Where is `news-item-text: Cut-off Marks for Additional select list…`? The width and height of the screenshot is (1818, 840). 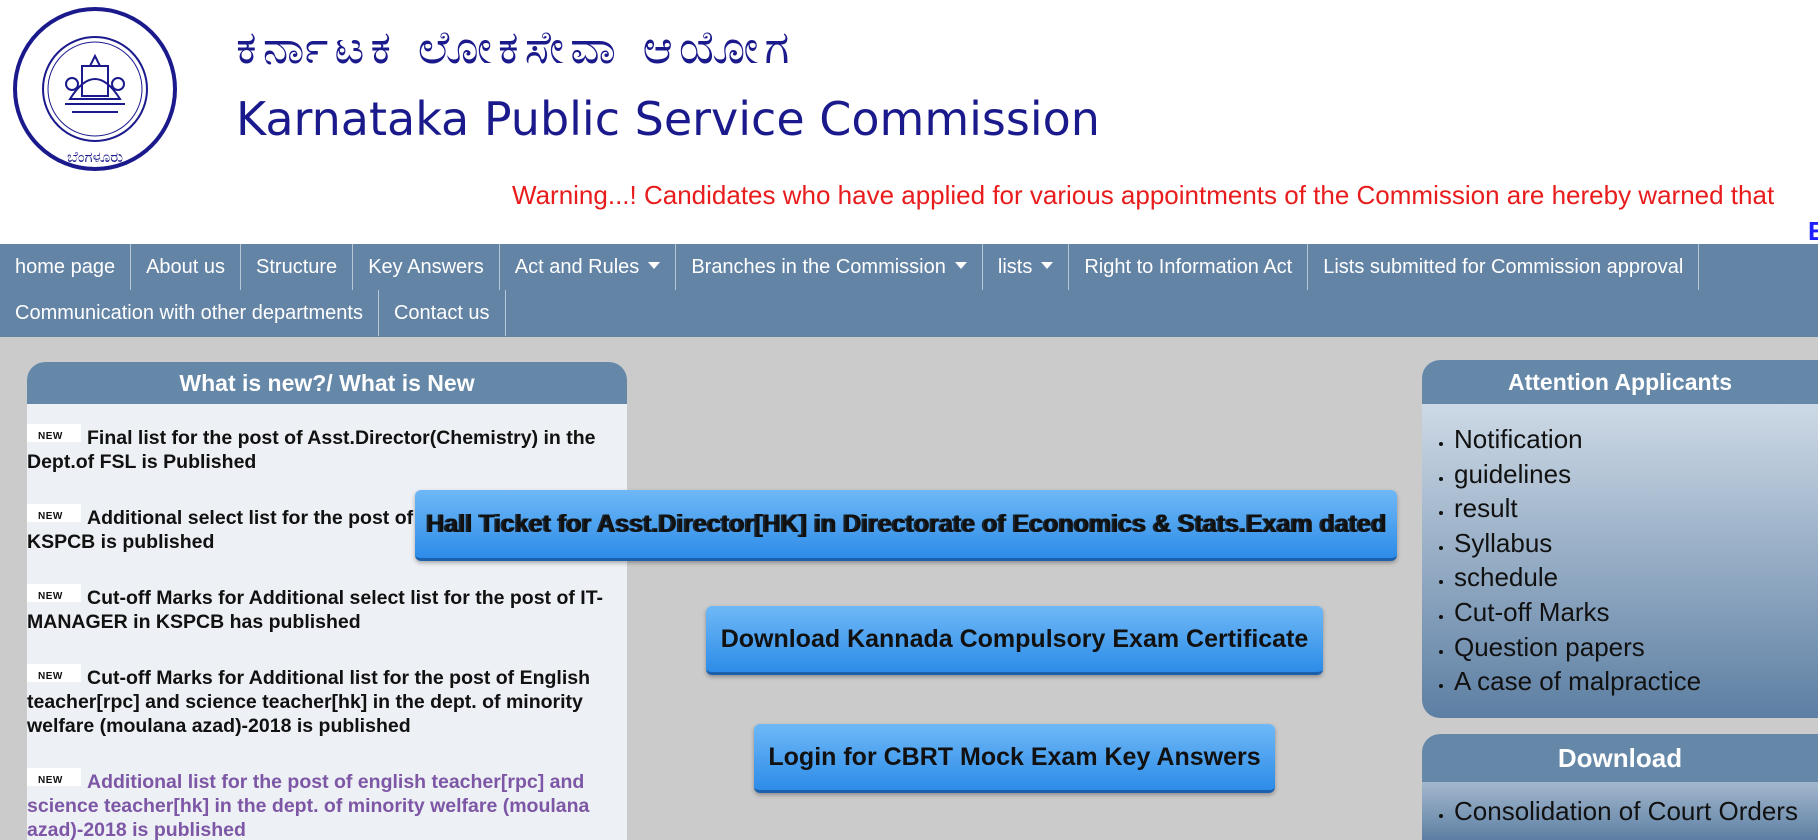
news-item-text: Cut-off Marks for Additional select list… is located at coordinates (315, 610).